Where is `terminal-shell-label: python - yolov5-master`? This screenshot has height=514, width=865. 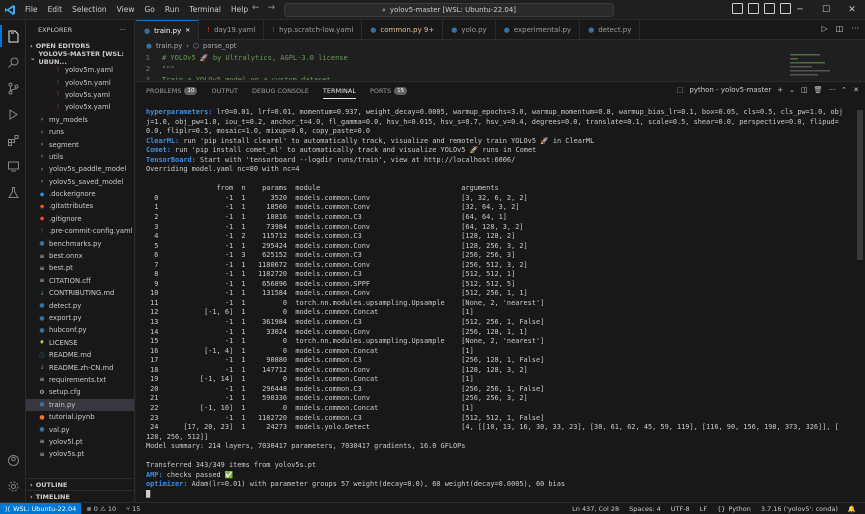 terminal-shell-label: python - yolov5-master is located at coordinates (730, 90).